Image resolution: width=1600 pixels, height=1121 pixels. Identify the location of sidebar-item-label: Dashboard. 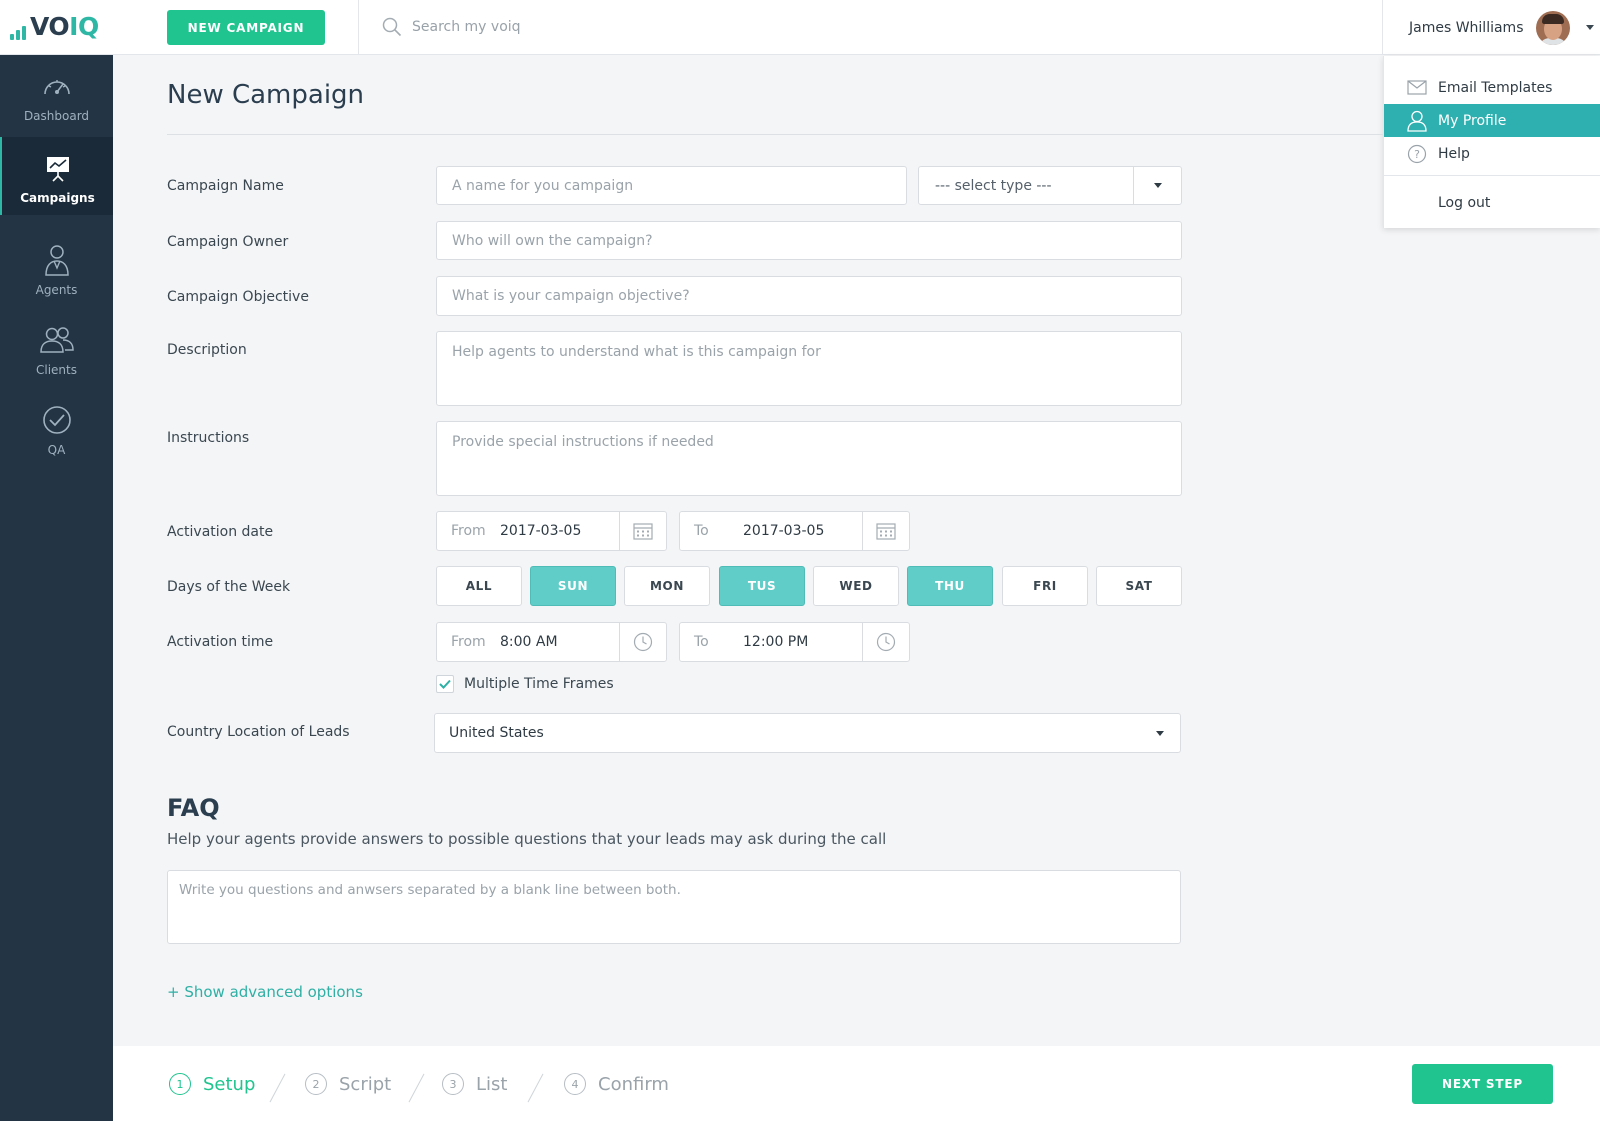
(56, 116).